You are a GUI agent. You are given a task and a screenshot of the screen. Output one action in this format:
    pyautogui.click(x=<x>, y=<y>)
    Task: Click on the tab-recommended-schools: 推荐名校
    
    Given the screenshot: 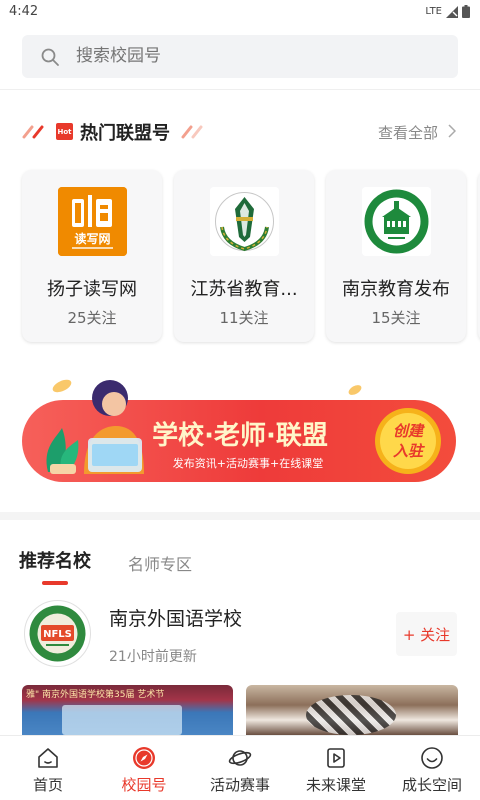 What is the action you would take?
    pyautogui.click(x=55, y=560)
    